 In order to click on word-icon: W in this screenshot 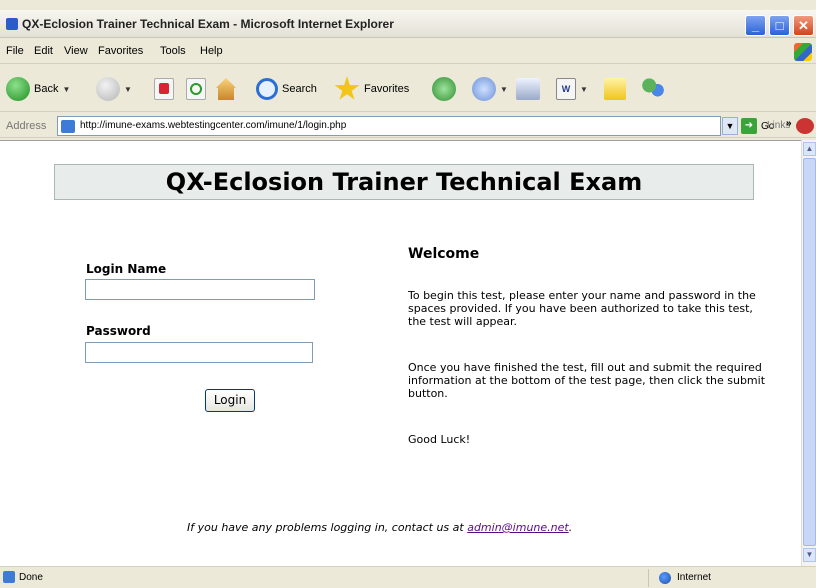, I will do `click(566, 89)`.